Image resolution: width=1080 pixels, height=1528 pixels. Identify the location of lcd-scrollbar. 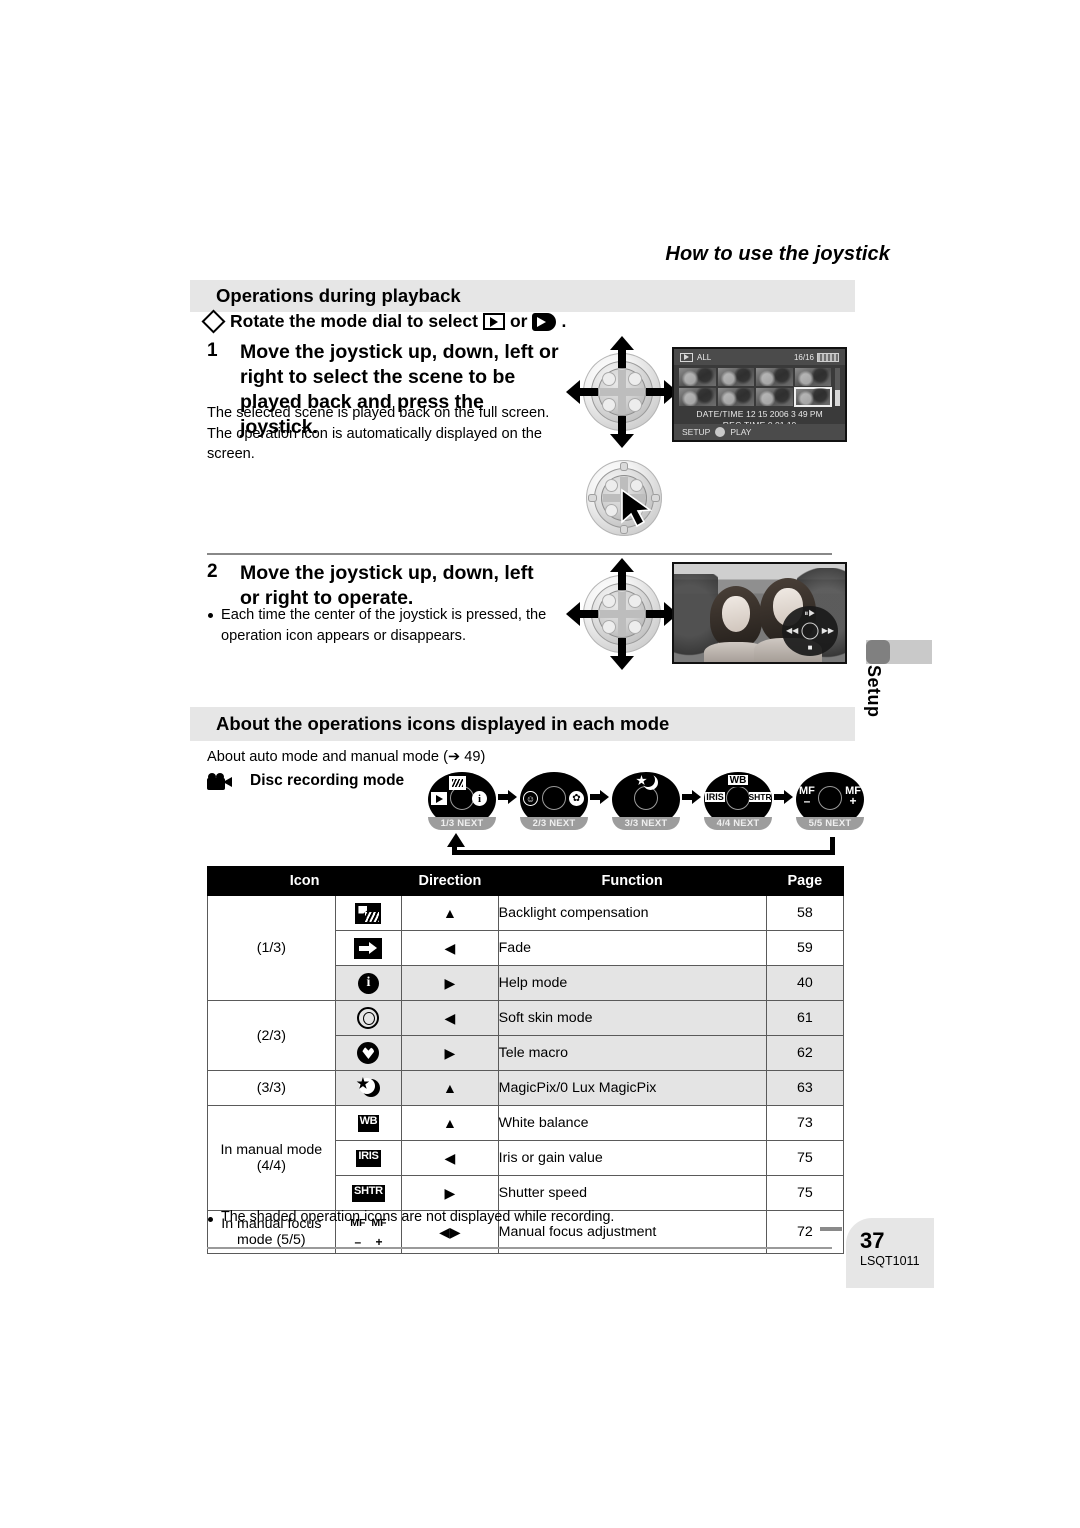
(837, 387).